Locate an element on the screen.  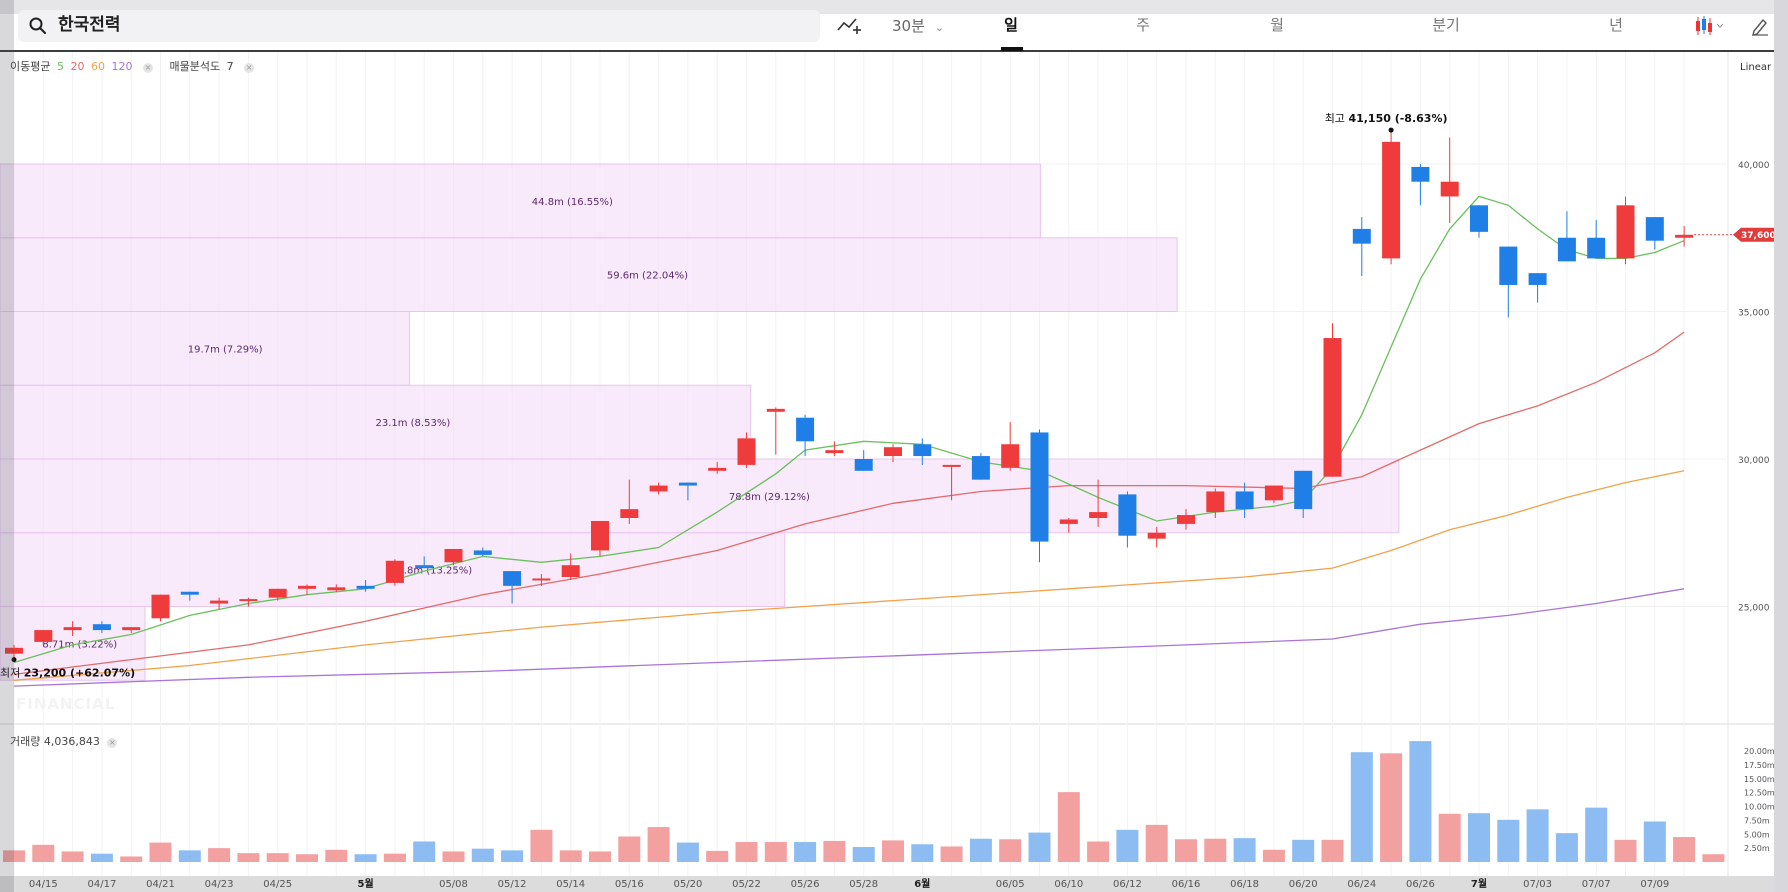
date-tick-label: 06/24 is located at coordinates (1361, 884).